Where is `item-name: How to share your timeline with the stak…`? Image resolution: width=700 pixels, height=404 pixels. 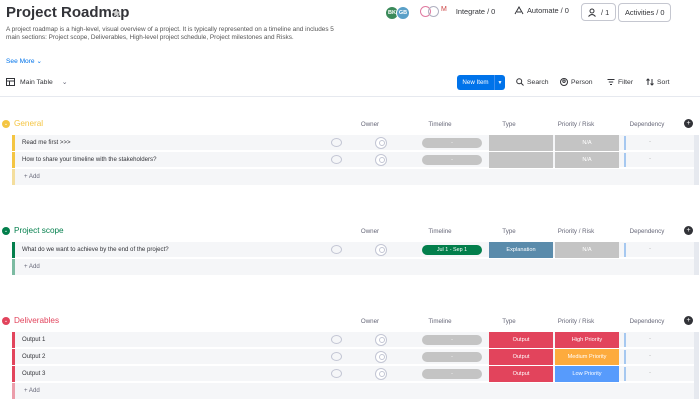
item-name: How to share your timeline with the stak… is located at coordinates (89, 159).